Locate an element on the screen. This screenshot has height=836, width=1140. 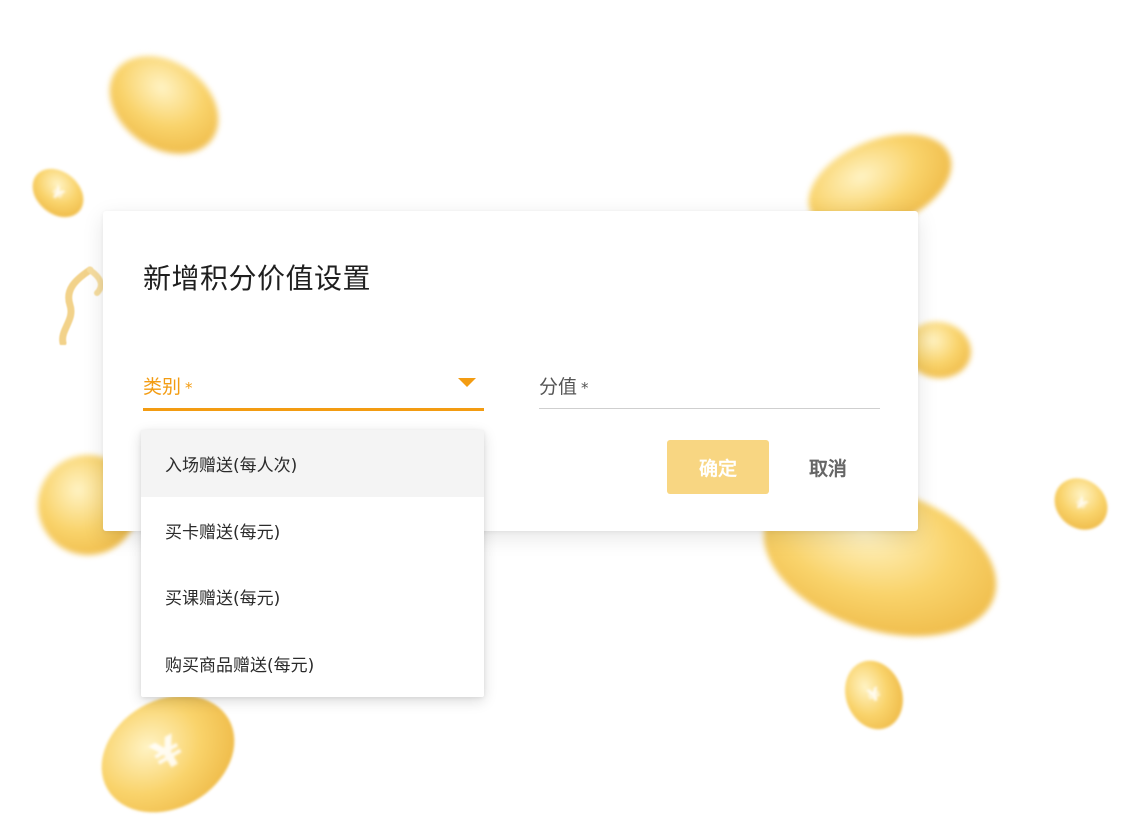
score-label: 分值 * is located at coordinates (564, 385).